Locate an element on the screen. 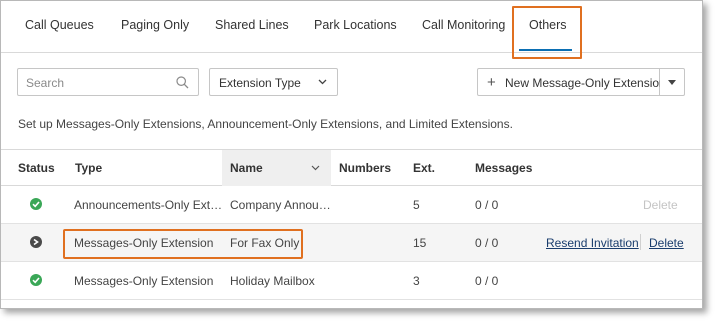 This screenshot has width=716, height=321. caret-down-icon is located at coordinates (672, 82).